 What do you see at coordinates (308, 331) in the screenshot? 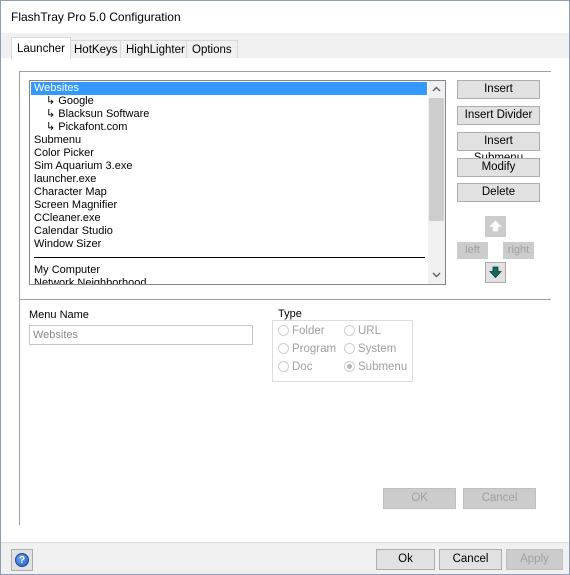
I see `radio-label: Folder` at bounding box center [308, 331].